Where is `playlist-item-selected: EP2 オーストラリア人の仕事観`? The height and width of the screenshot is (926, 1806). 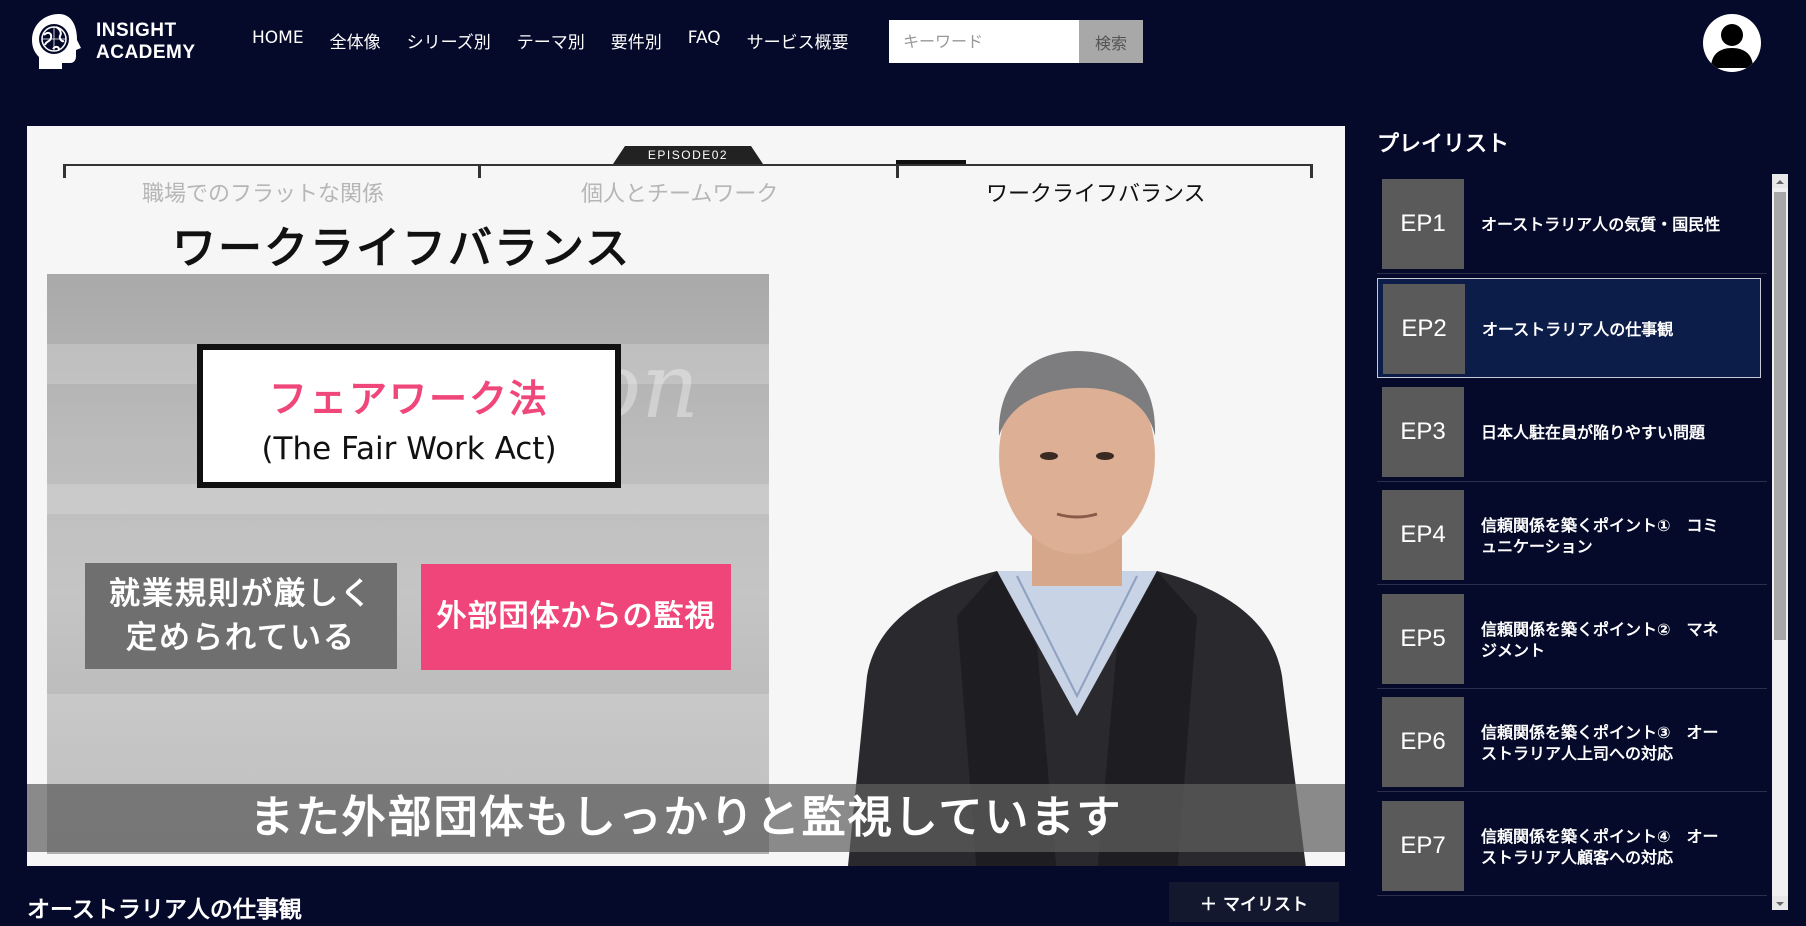
playlist-item-selected: EP2 オーストラリア人の仕事観 is located at coordinates (1569, 328).